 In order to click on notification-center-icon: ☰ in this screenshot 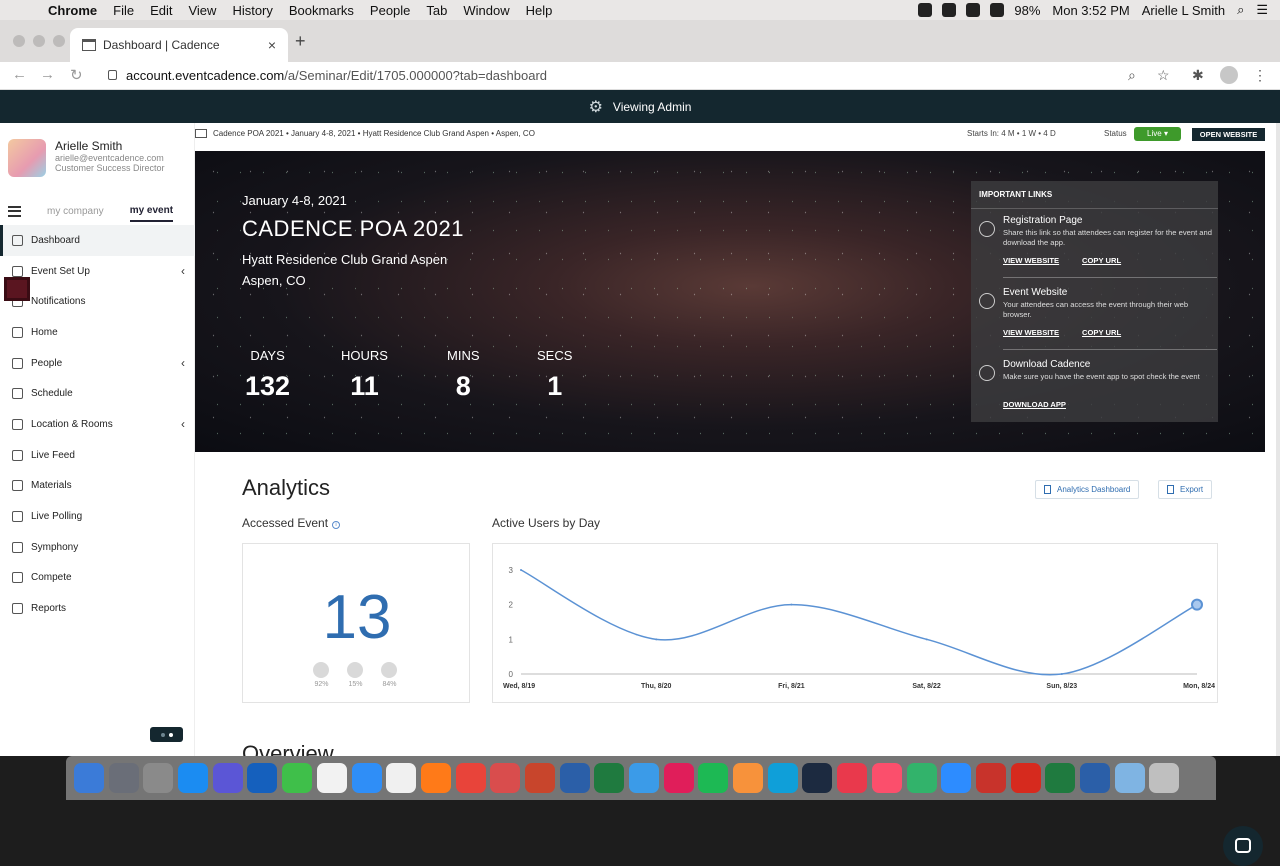, I will do `click(1262, 10)`.